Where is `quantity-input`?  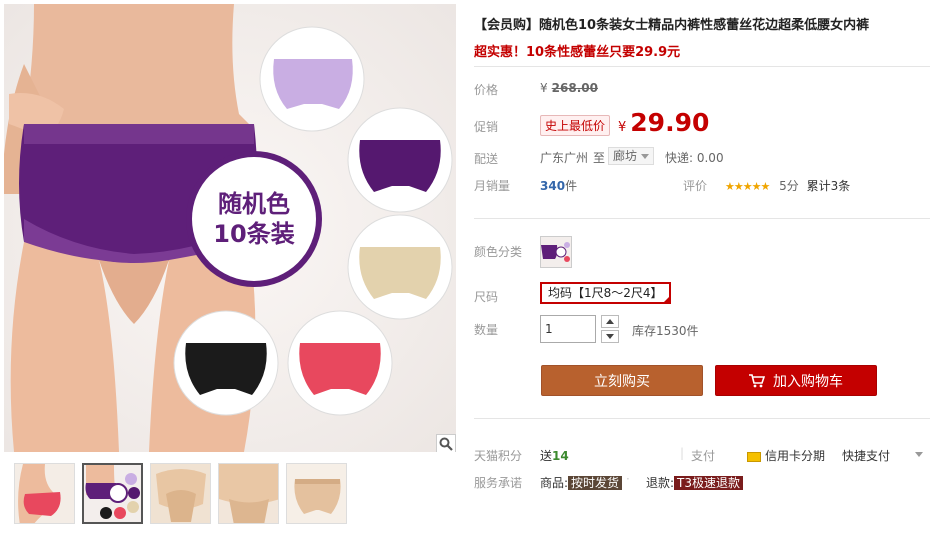 quantity-input is located at coordinates (568, 329).